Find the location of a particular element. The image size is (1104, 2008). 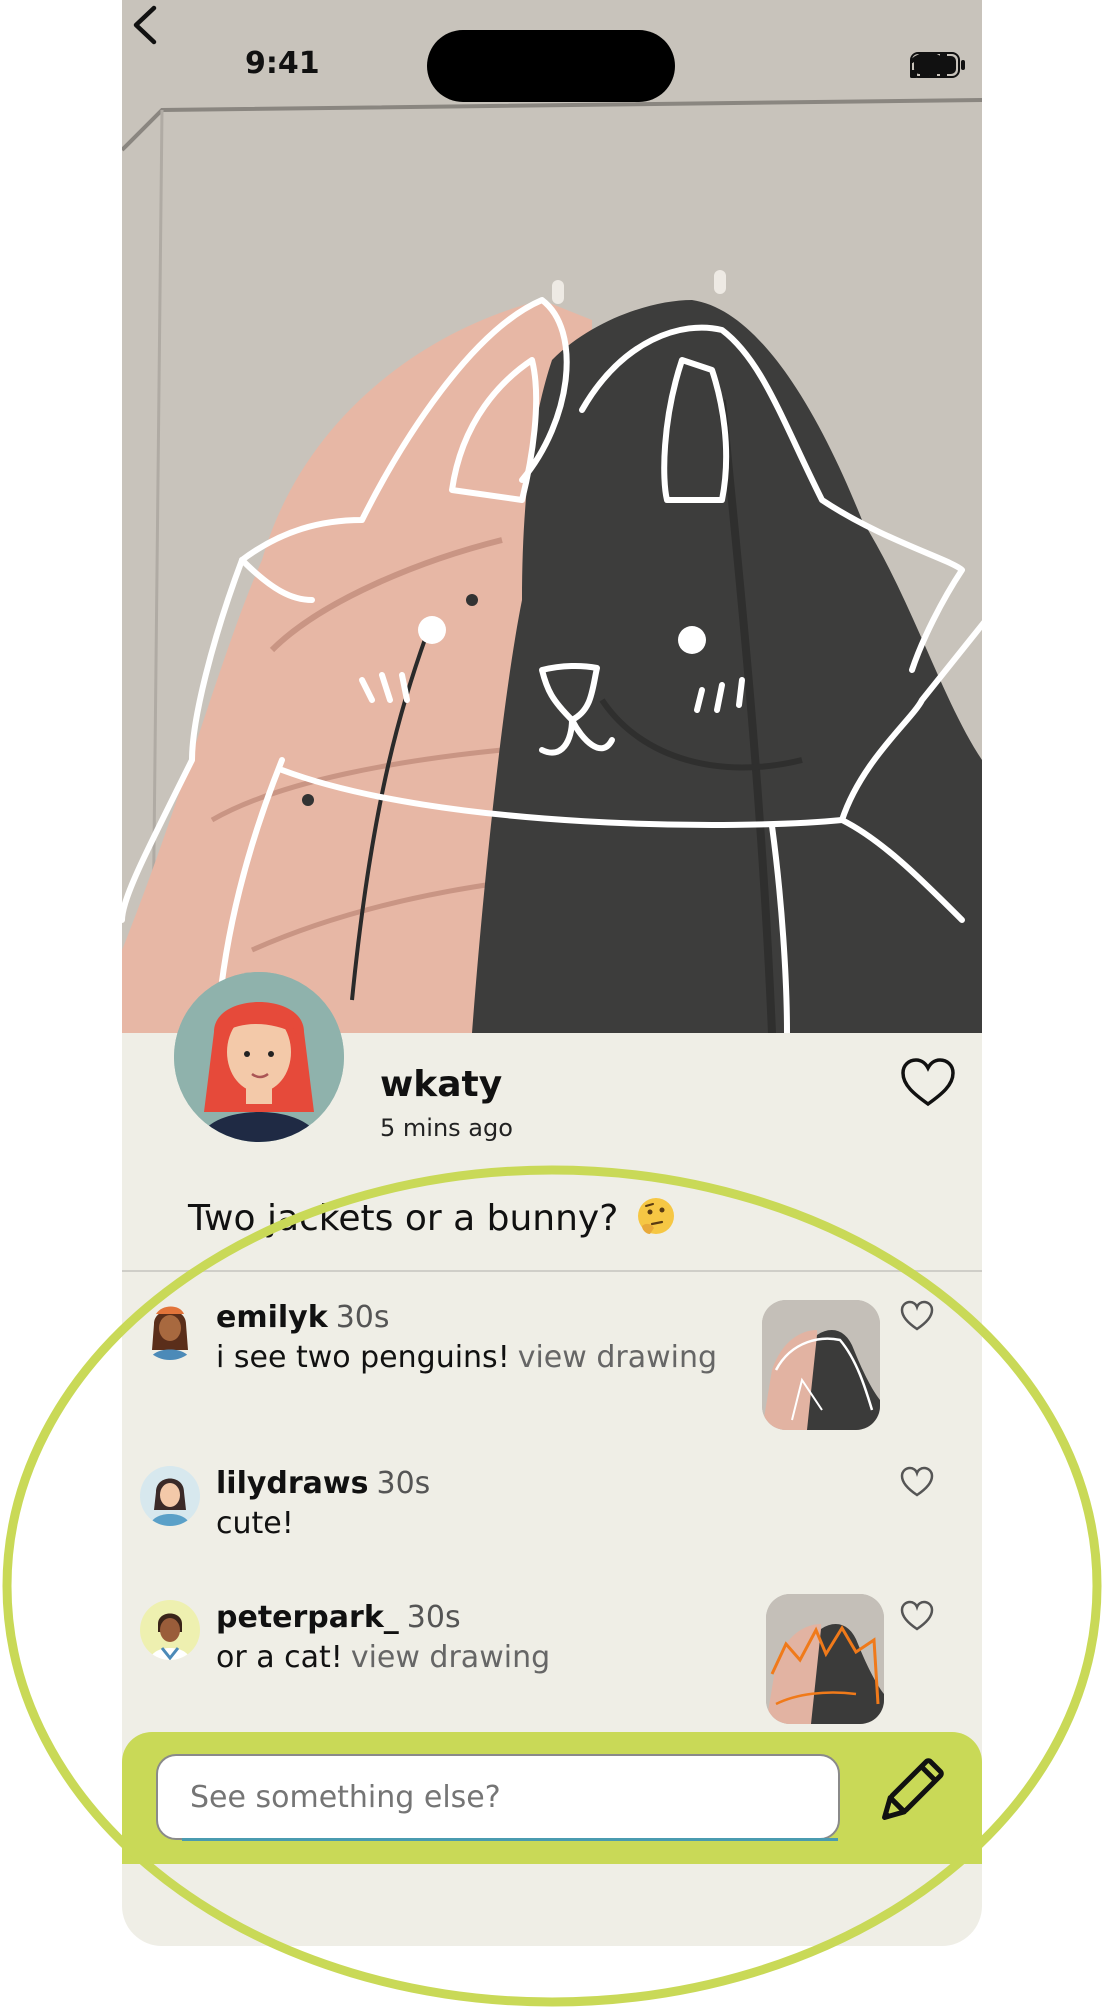

input-underline is located at coordinates (510, 1839).